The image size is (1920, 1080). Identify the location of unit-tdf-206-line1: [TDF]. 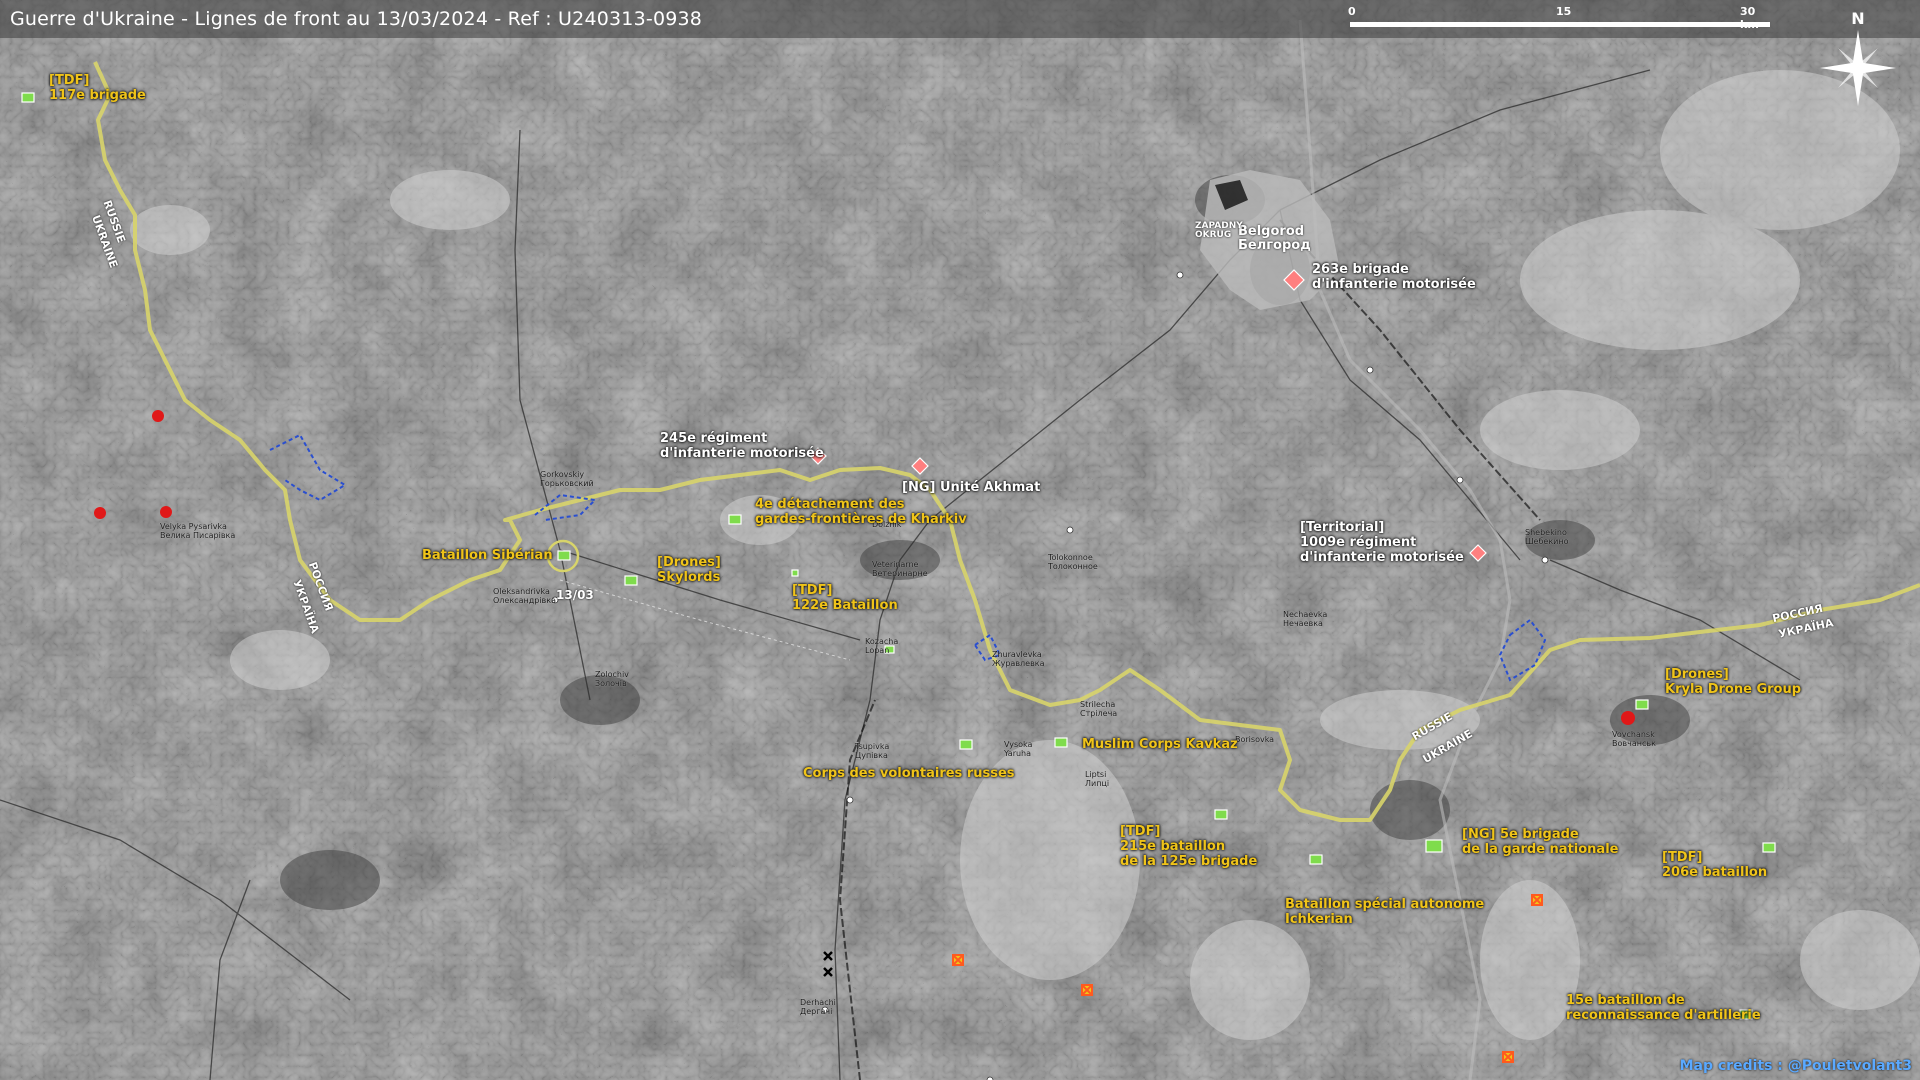
(1682, 857).